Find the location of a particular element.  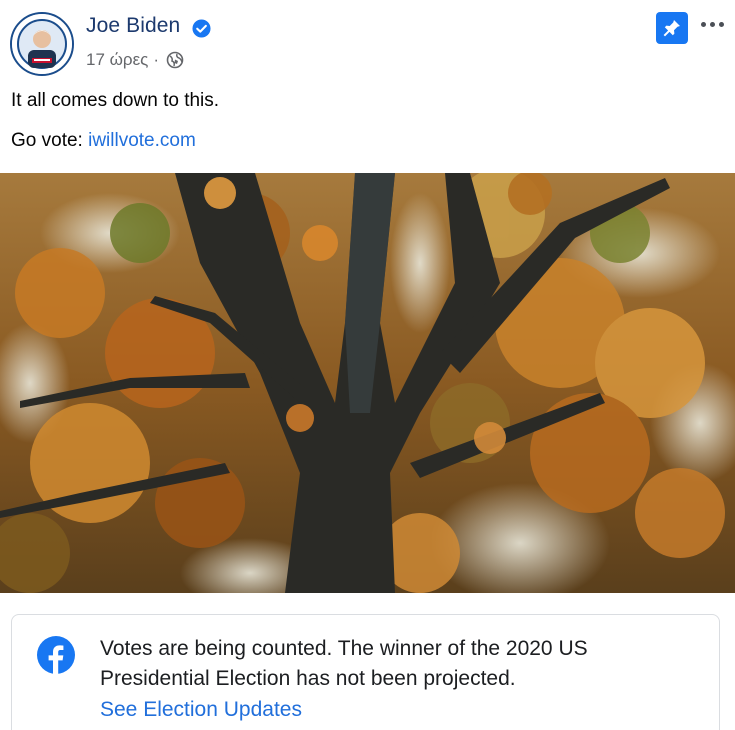

globe-icon is located at coordinates (175, 60).